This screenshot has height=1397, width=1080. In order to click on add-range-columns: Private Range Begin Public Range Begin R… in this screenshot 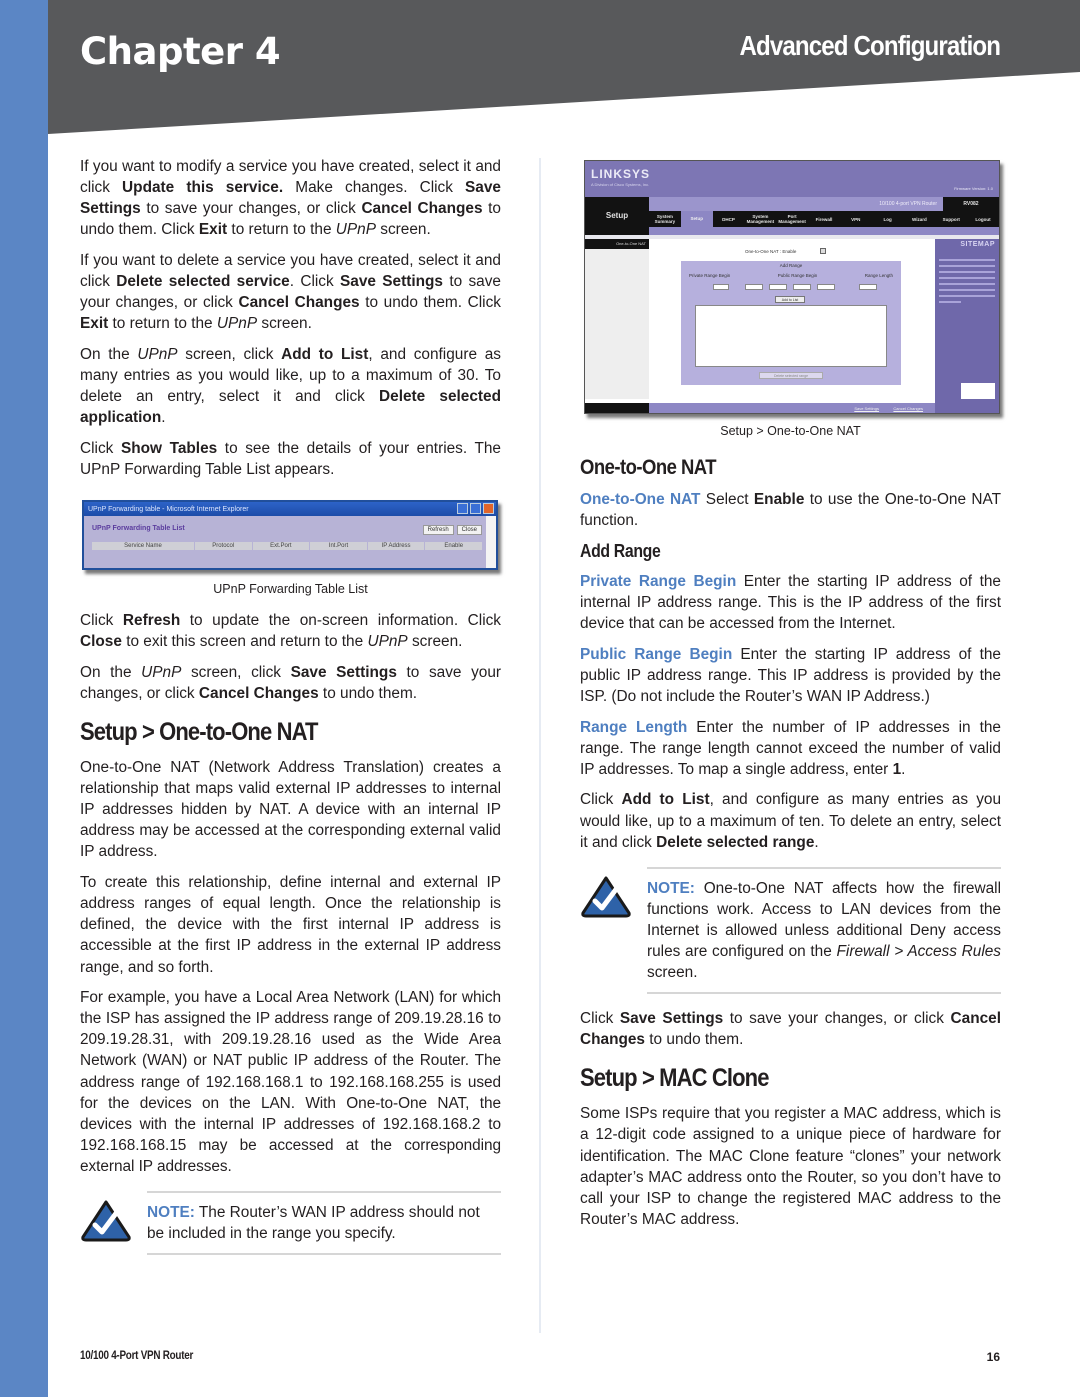, I will do `click(791, 275)`.